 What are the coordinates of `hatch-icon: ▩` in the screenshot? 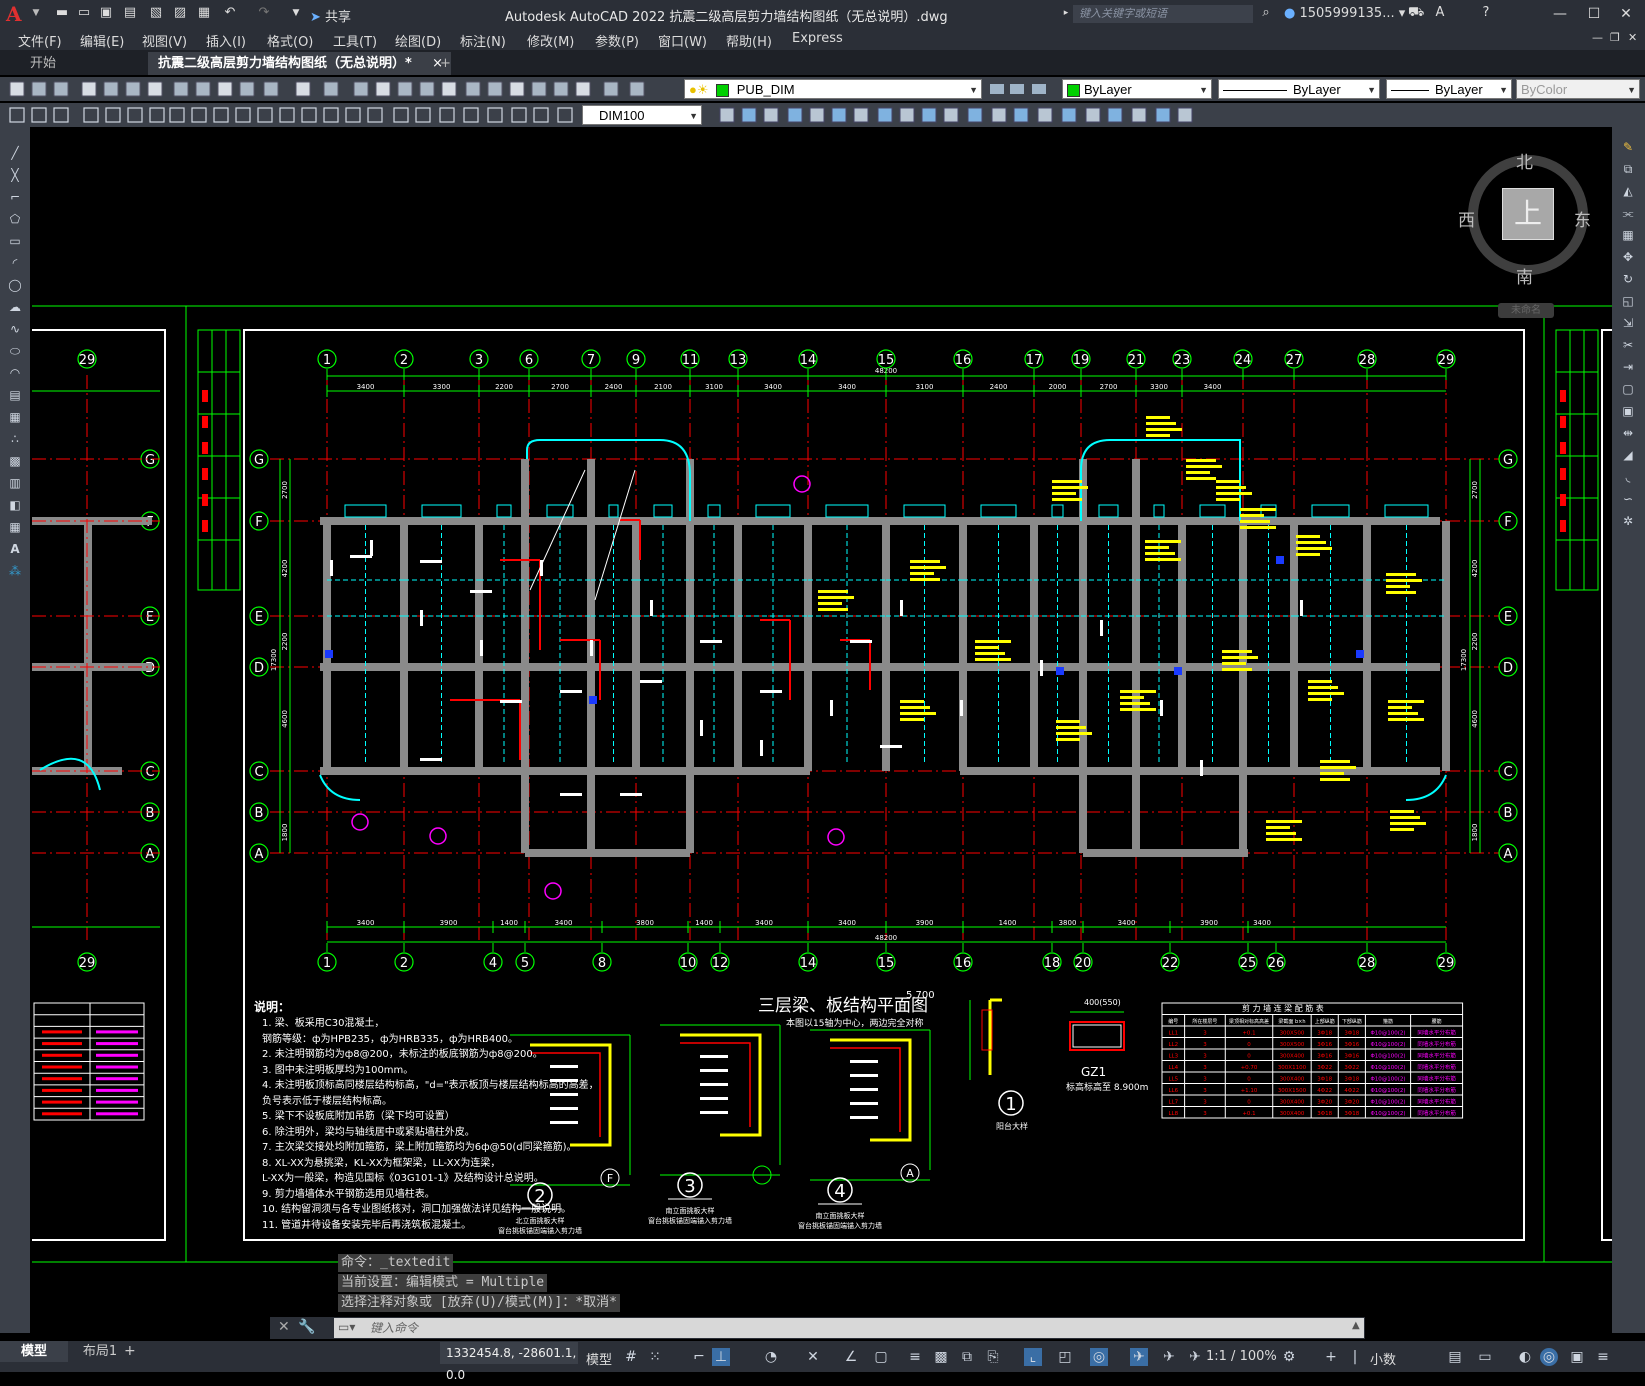 It's located at (15, 461).